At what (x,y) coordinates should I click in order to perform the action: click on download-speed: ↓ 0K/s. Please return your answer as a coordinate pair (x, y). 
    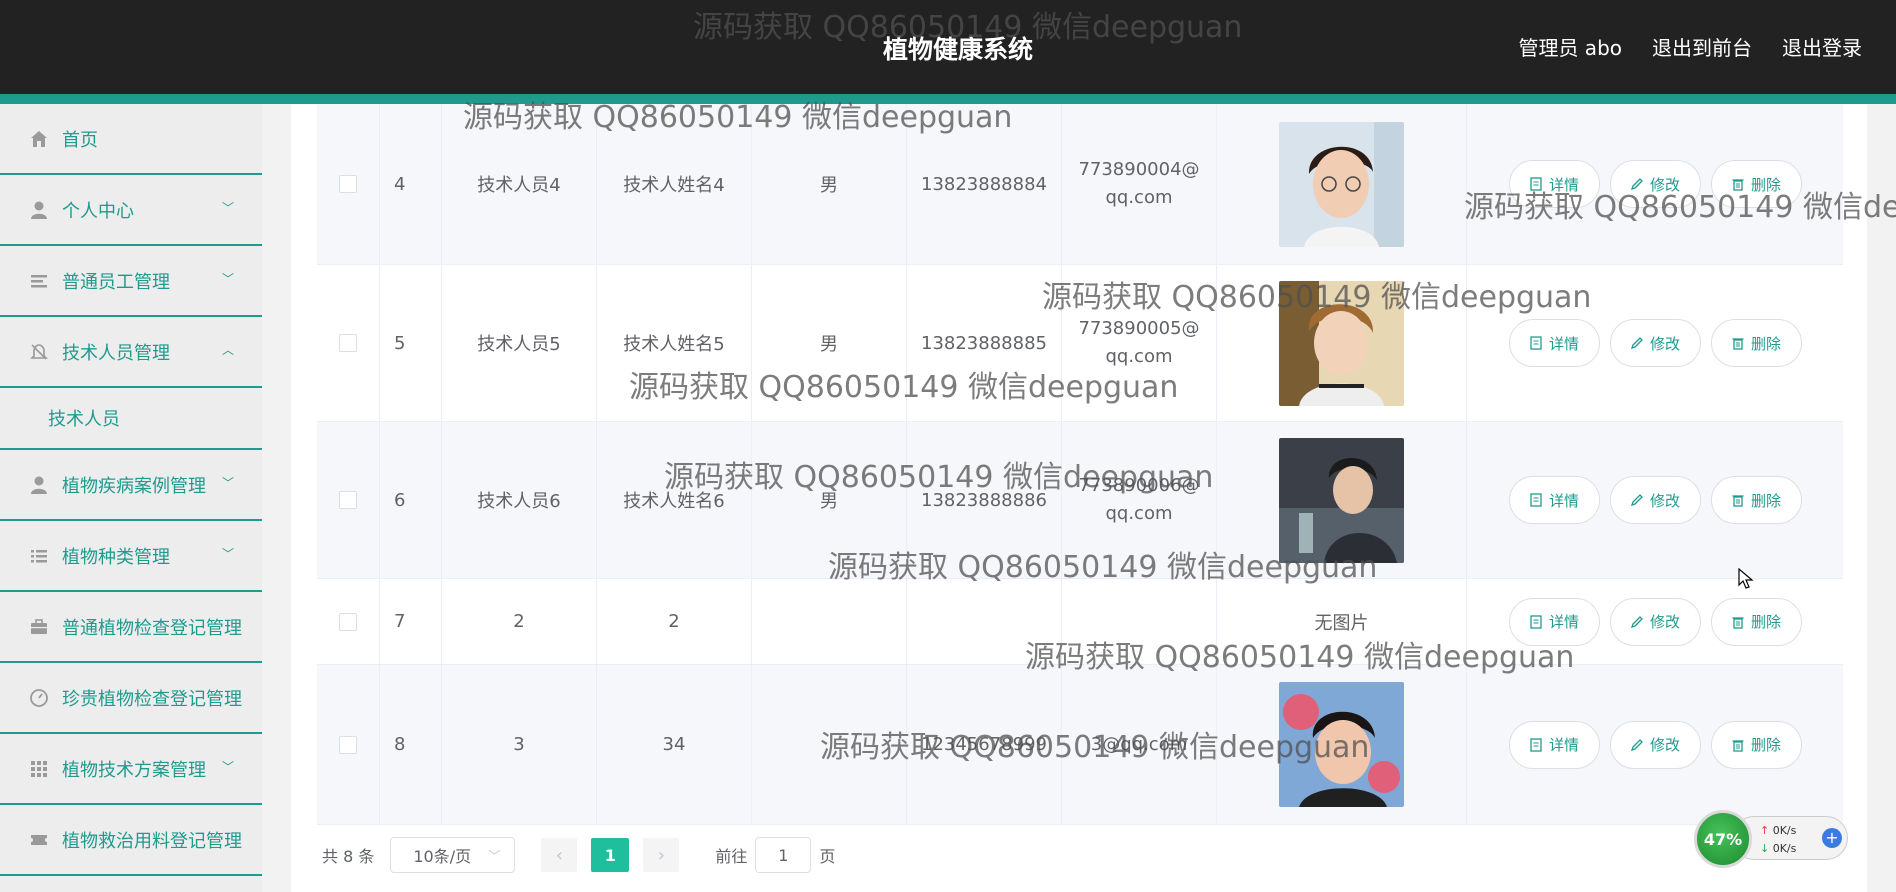
    Looking at the image, I should click on (1778, 848).